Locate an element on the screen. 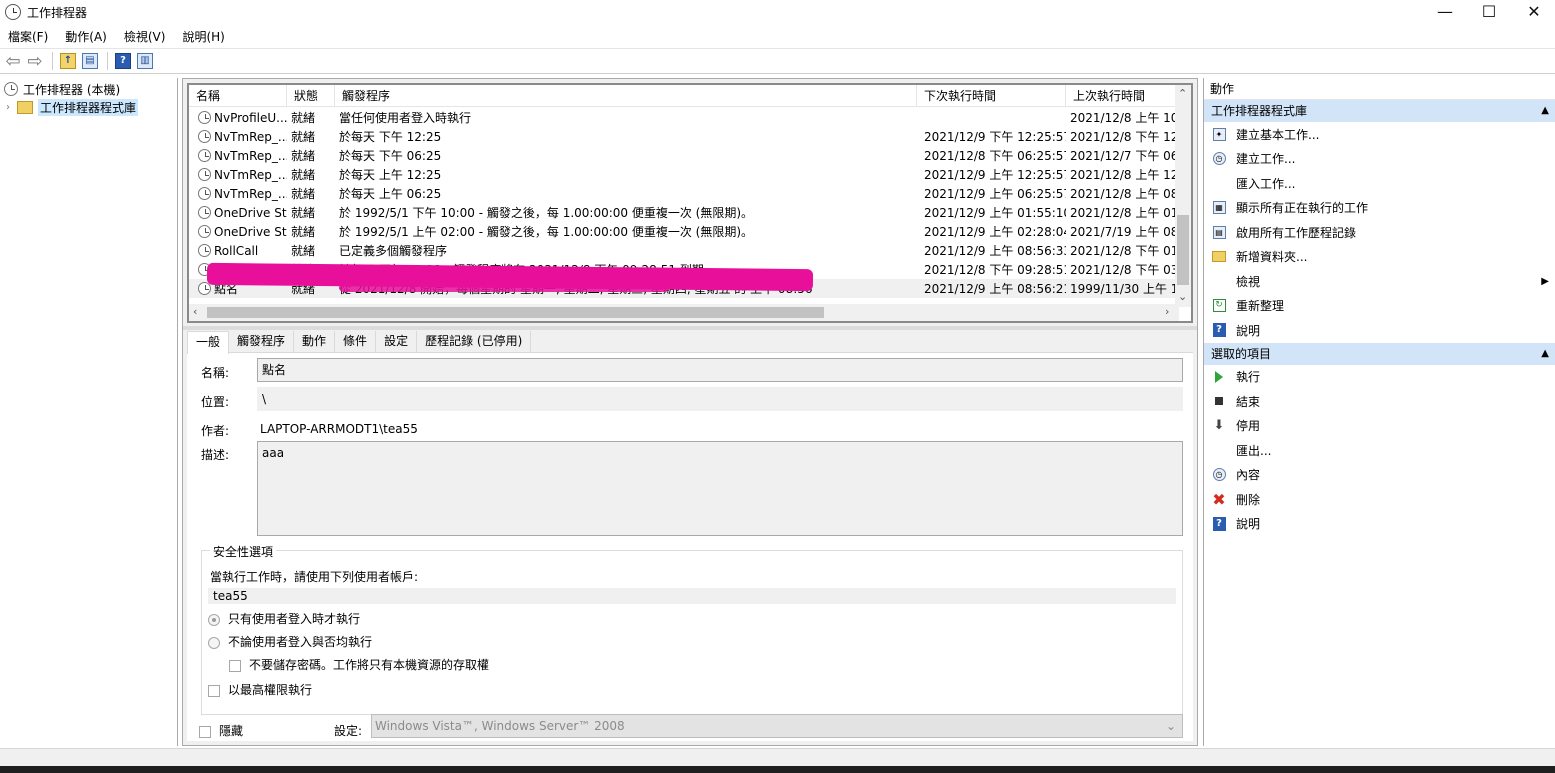 This screenshot has width=1555, height=773. menu-help: 說明(H) is located at coordinates (203, 36).